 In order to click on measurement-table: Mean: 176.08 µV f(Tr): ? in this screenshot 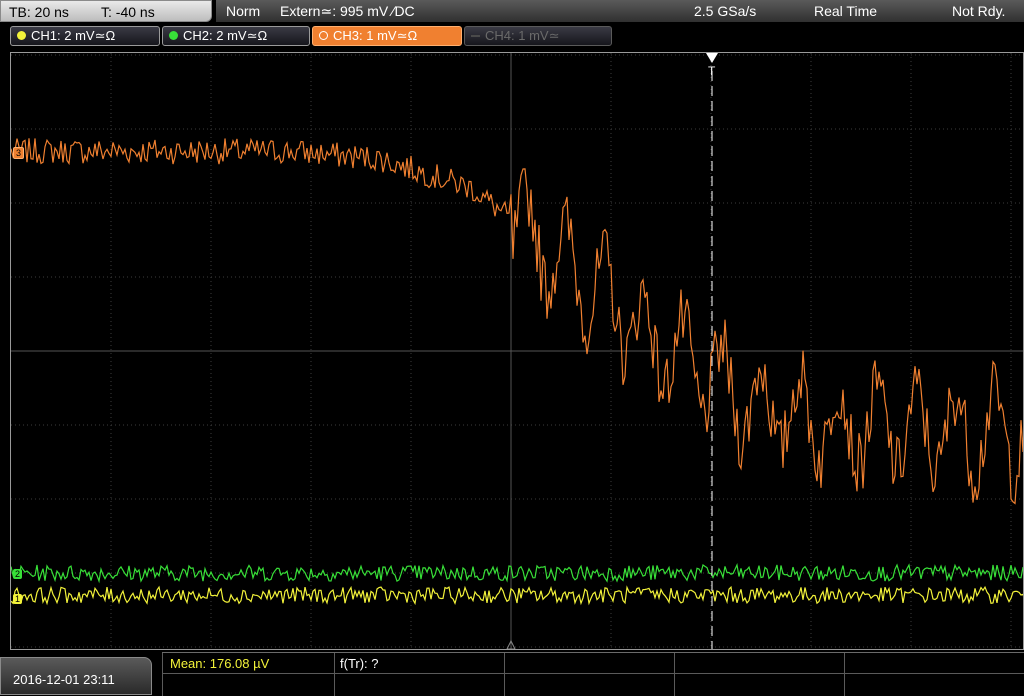, I will do `click(593, 674)`.